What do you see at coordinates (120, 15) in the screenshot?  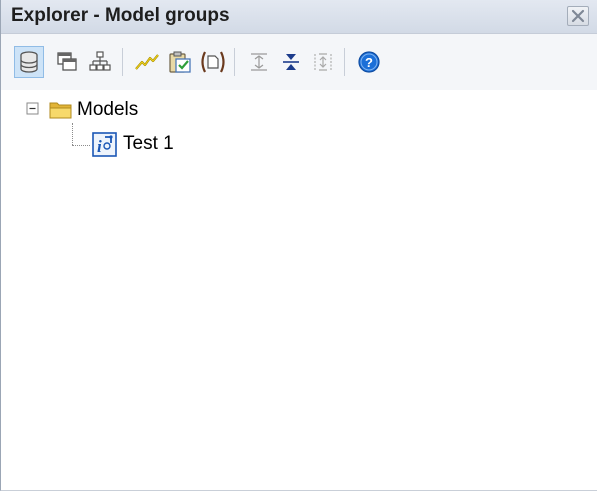 I see `panel-title: Explorer - Model groups` at bounding box center [120, 15].